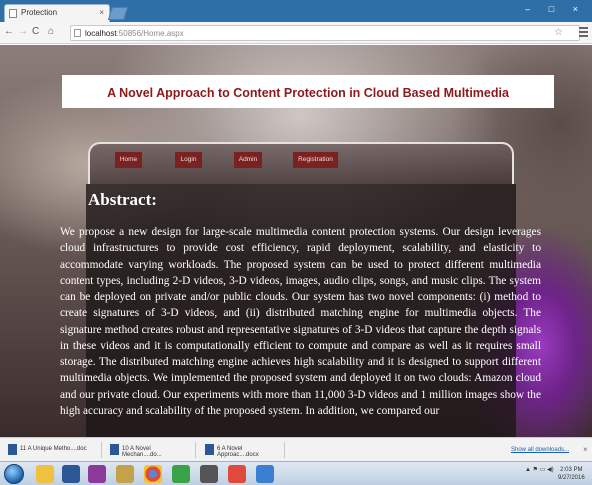 This screenshot has height=485, width=592. I want to click on main-nav: Home Login Admin Registration, so click(301, 163).